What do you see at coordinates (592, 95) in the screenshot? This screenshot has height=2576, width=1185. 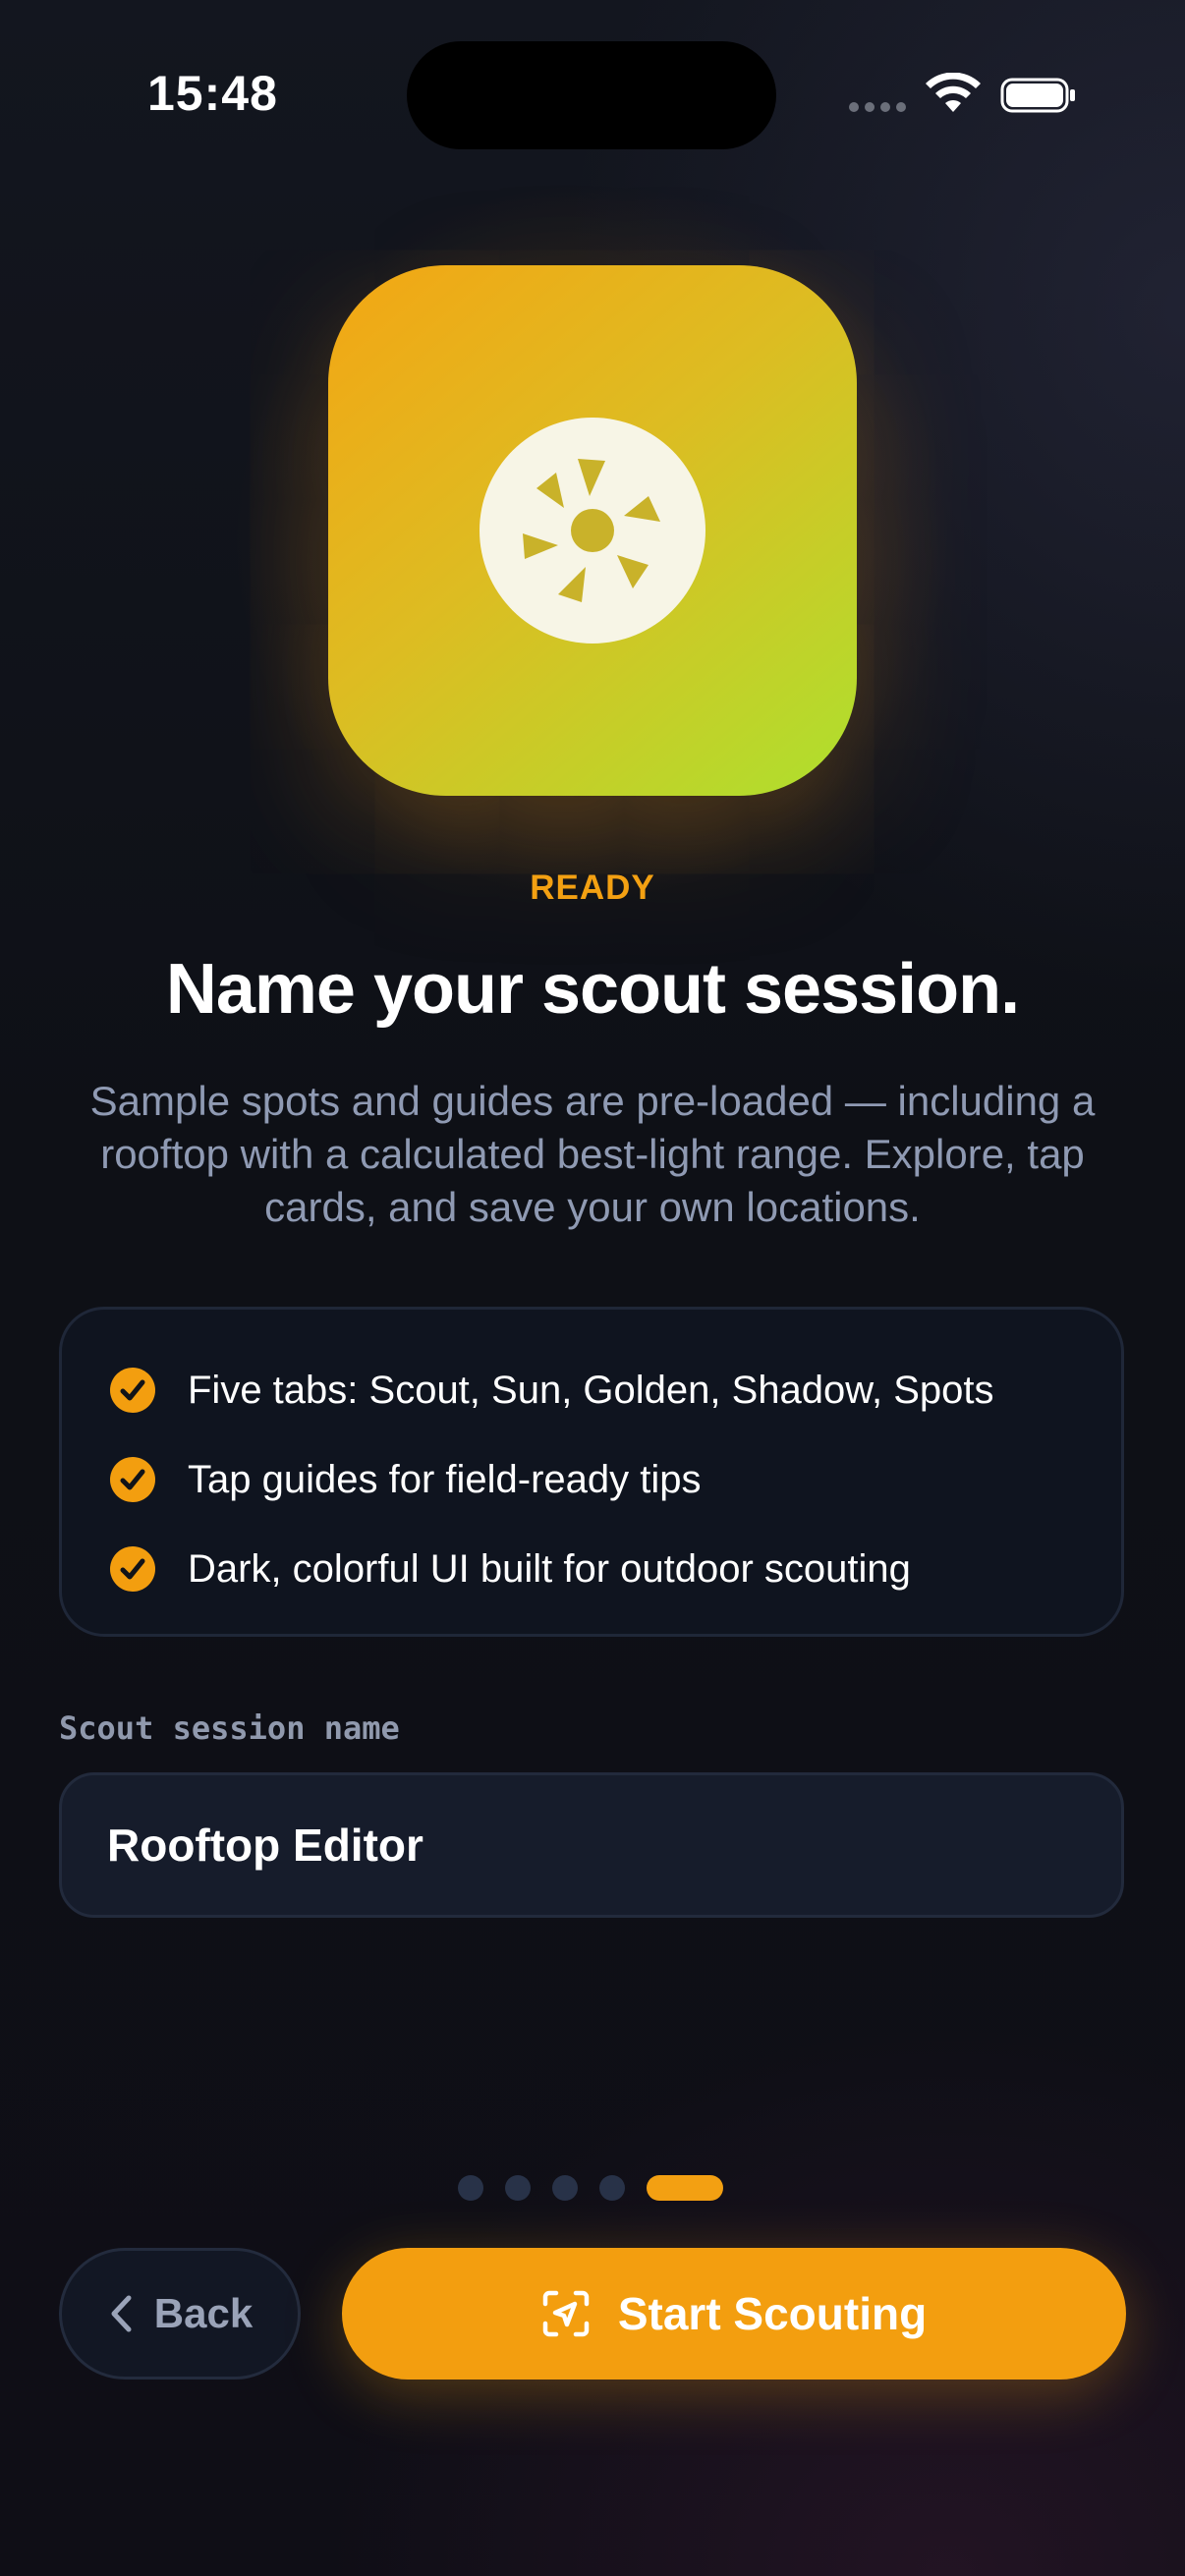 I see `dynamic-island` at bounding box center [592, 95].